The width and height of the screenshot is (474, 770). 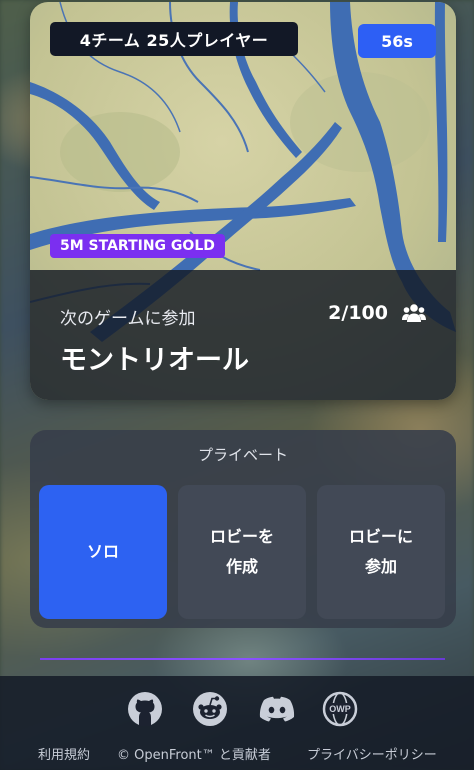 What do you see at coordinates (145, 709) in the screenshot?
I see `github-icon` at bounding box center [145, 709].